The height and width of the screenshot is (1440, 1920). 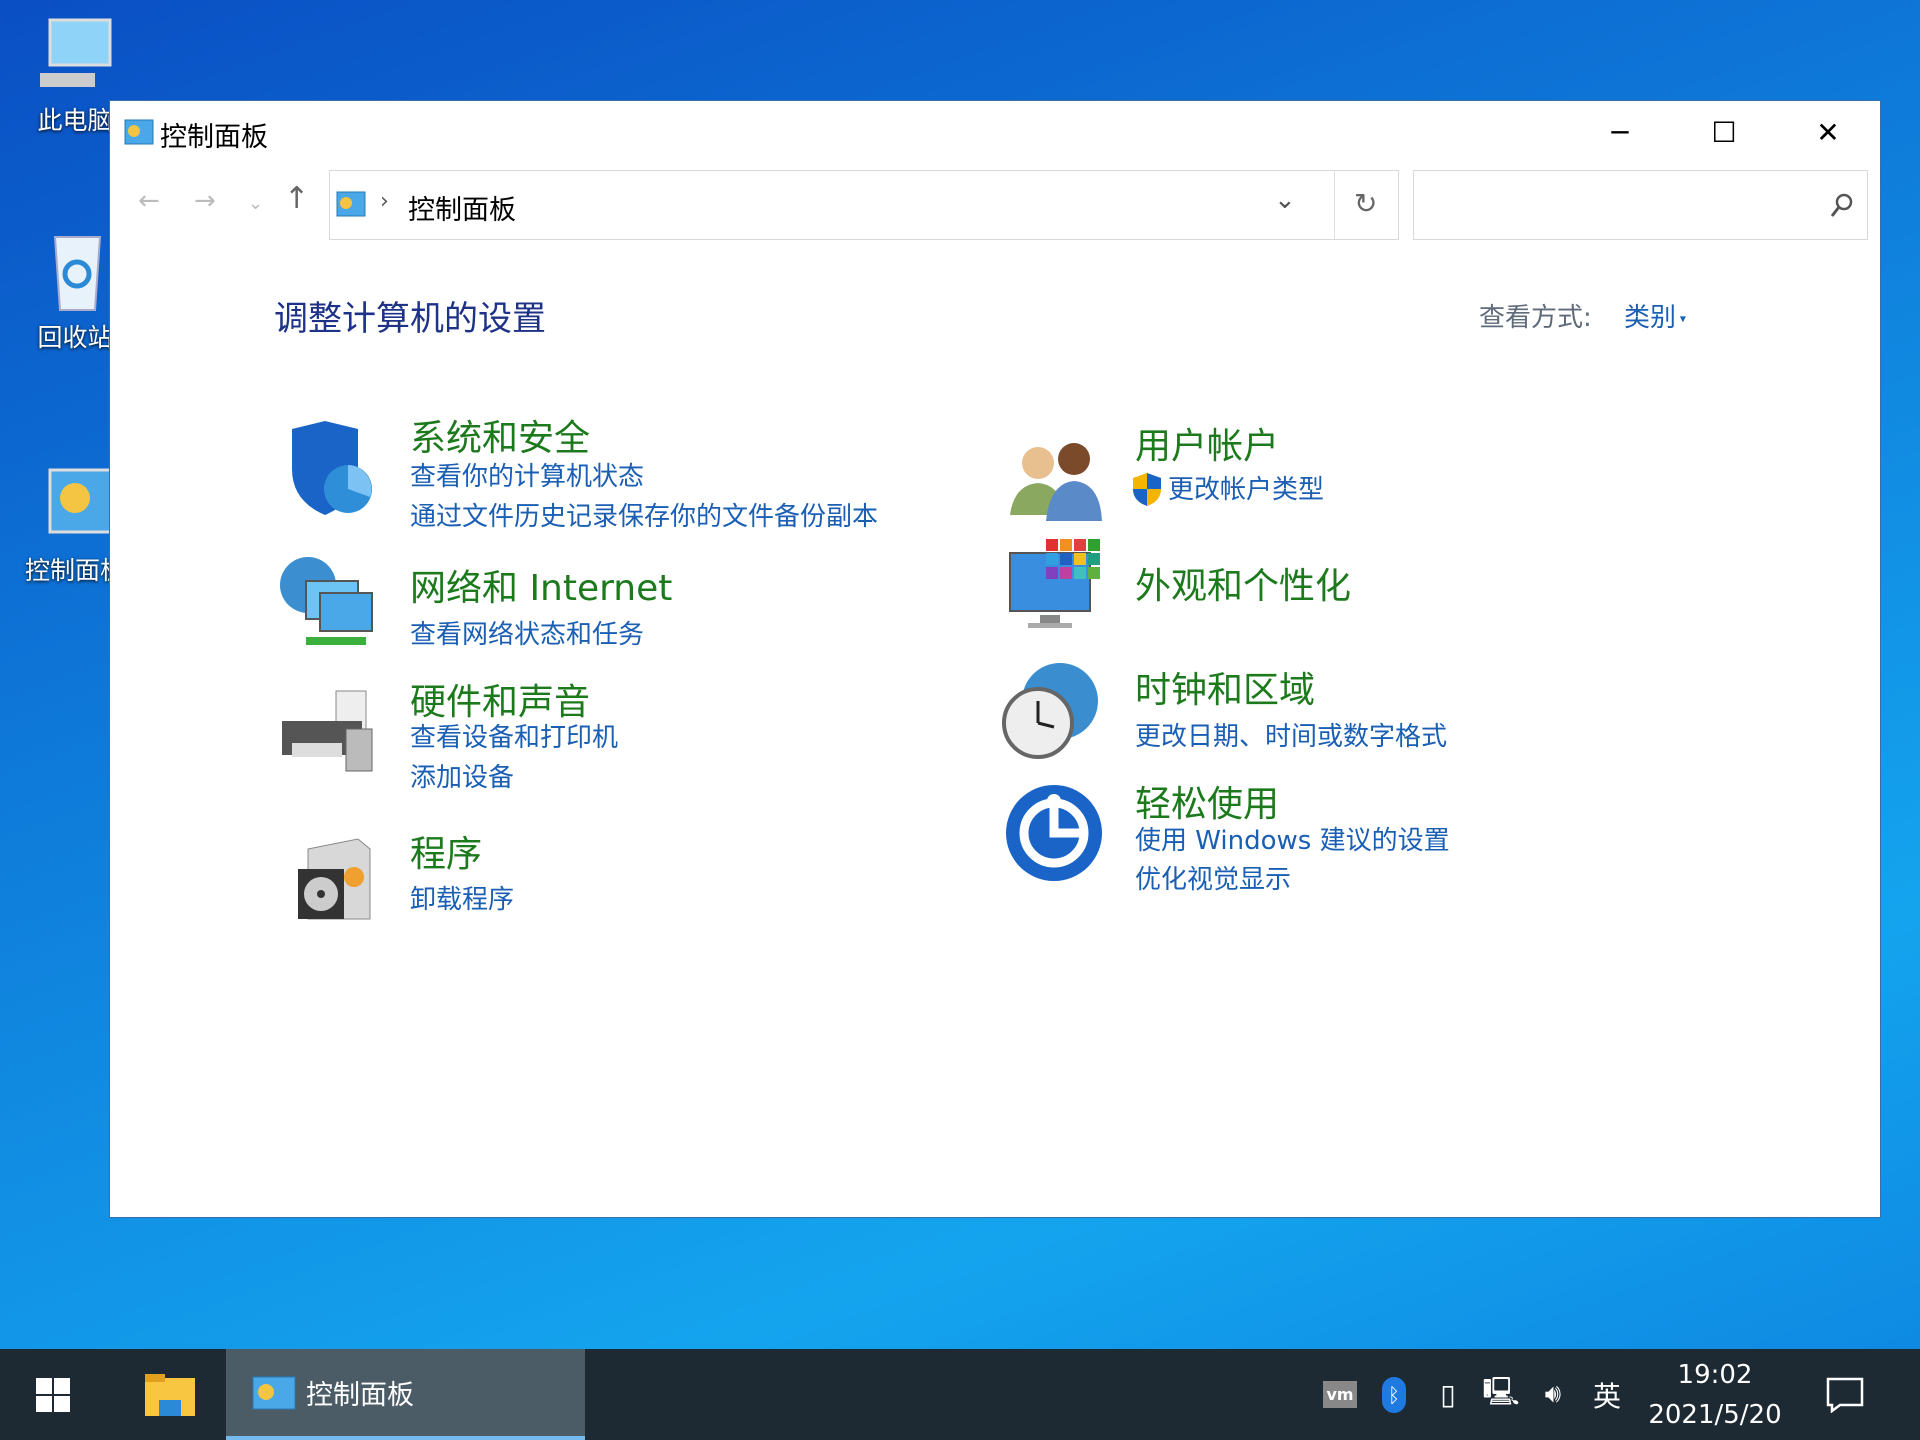 I want to click on minimize-button: ─, so click(x=1620, y=132).